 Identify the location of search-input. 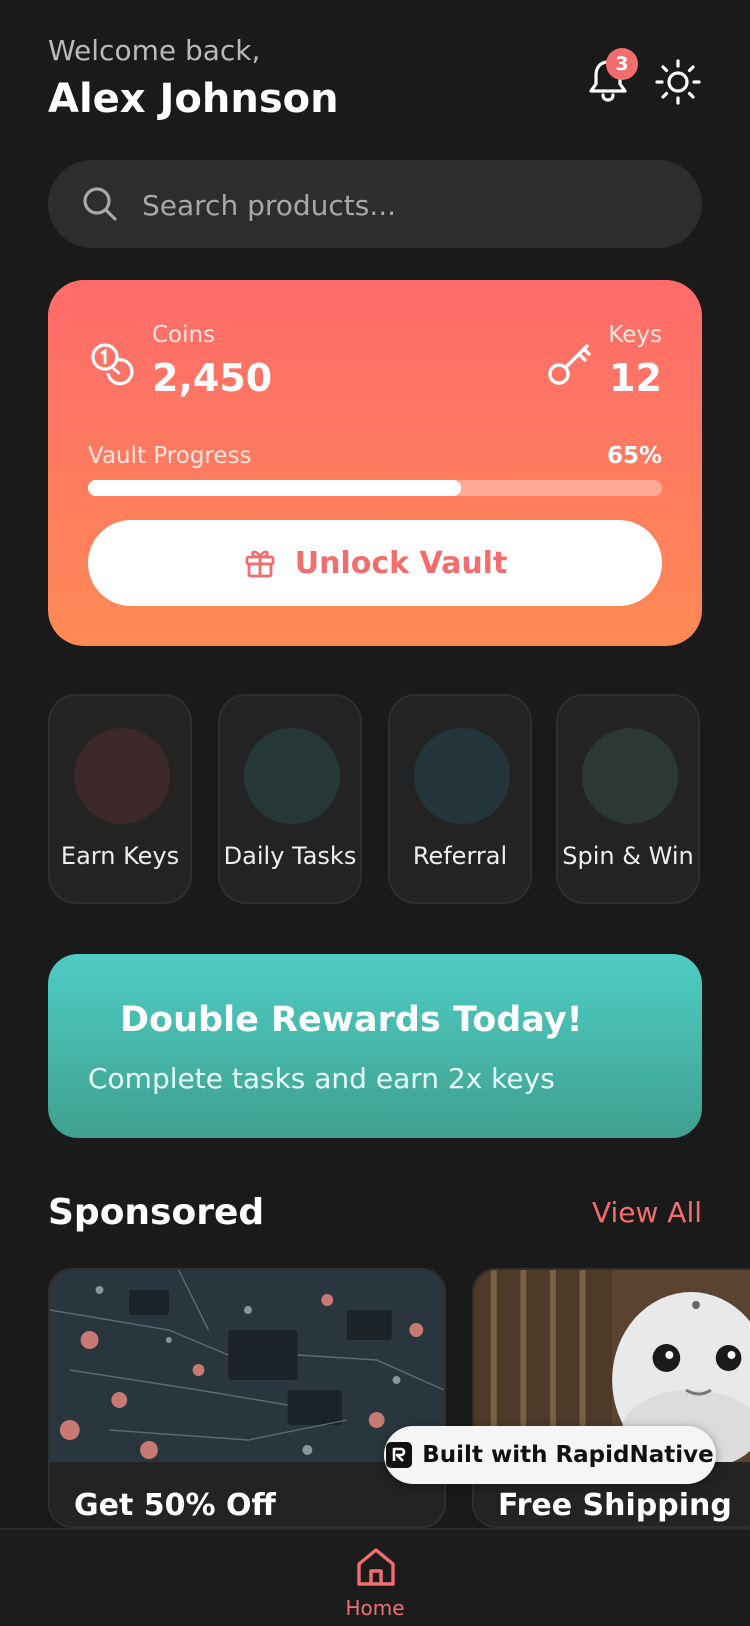
(402, 205).